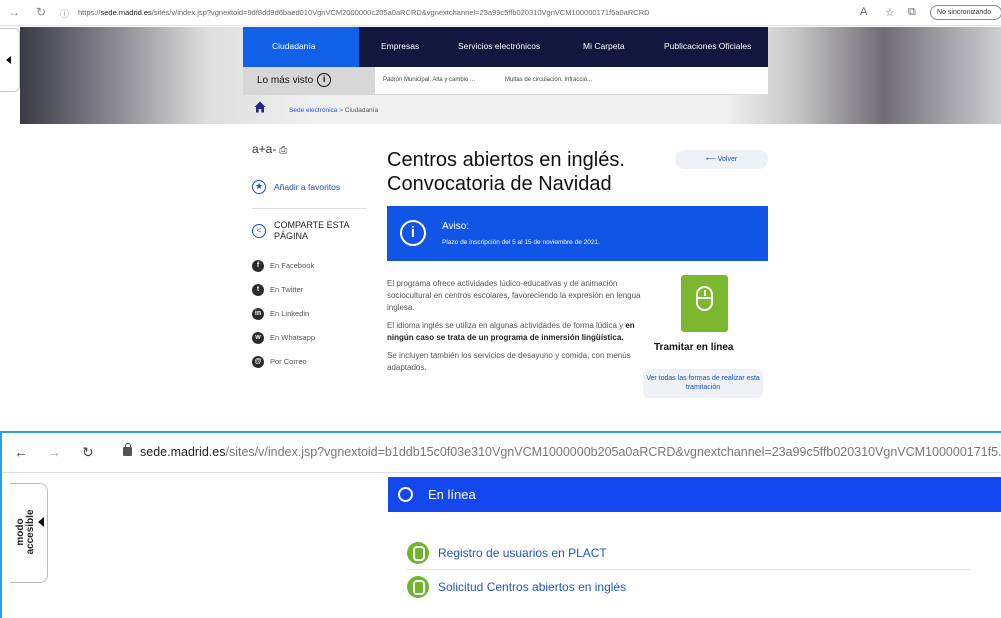 The width and height of the screenshot is (1001, 618). What do you see at coordinates (309, 189) in the screenshot?
I see `add-favorites-link: ★ Añadir a favoritos` at bounding box center [309, 189].